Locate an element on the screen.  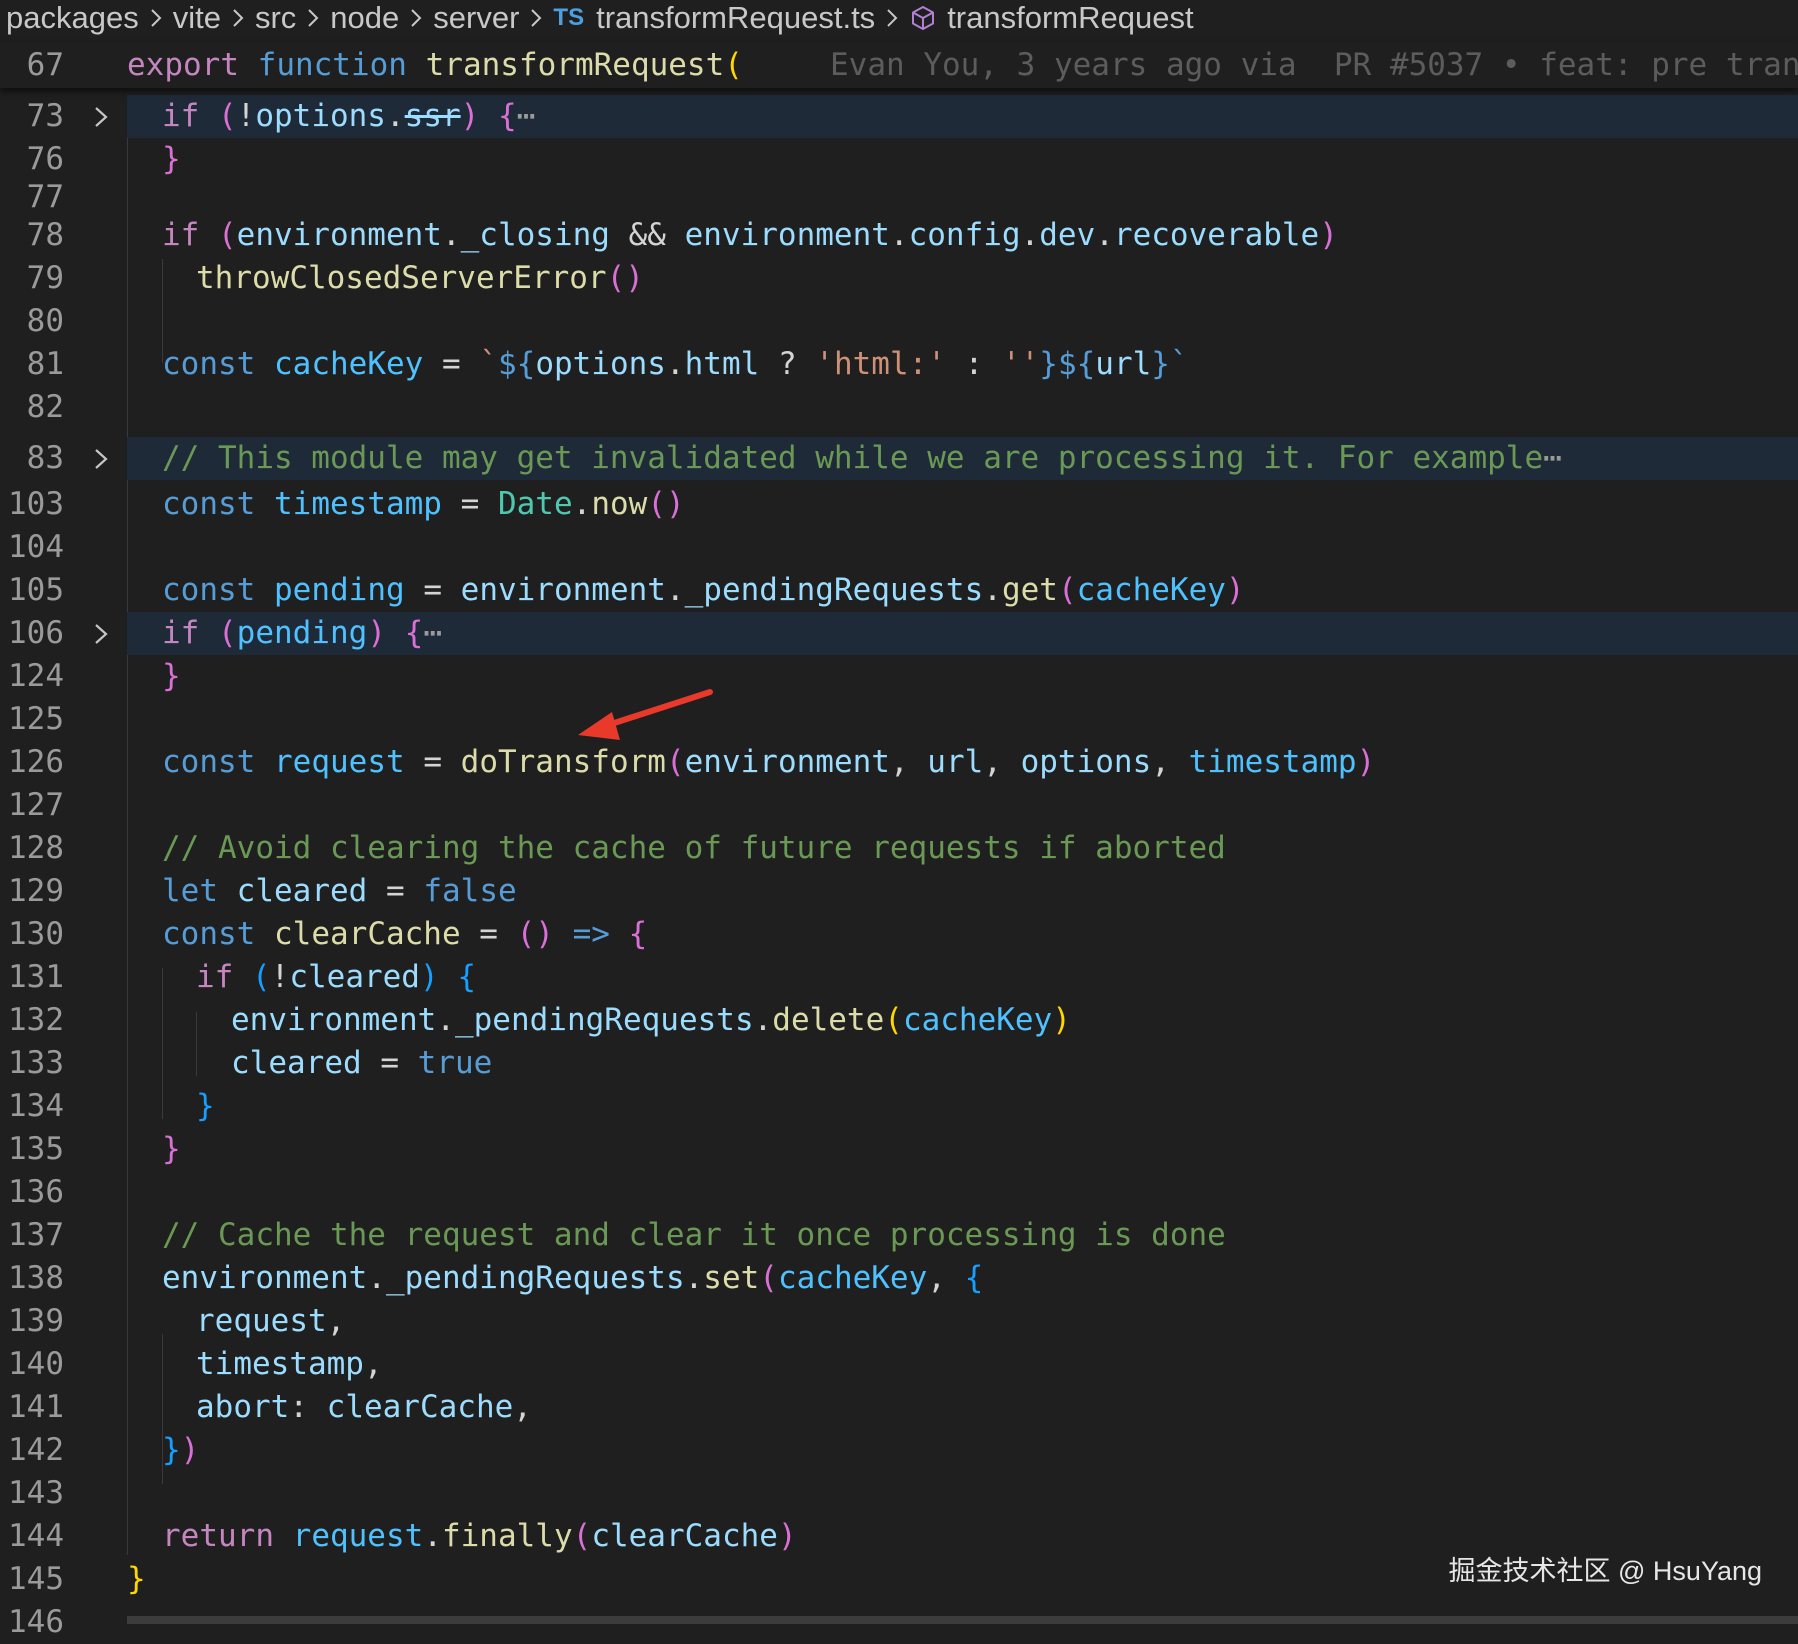
watermark: 掘金技术社区 @ HsuYang is located at coordinates (1605, 1571).